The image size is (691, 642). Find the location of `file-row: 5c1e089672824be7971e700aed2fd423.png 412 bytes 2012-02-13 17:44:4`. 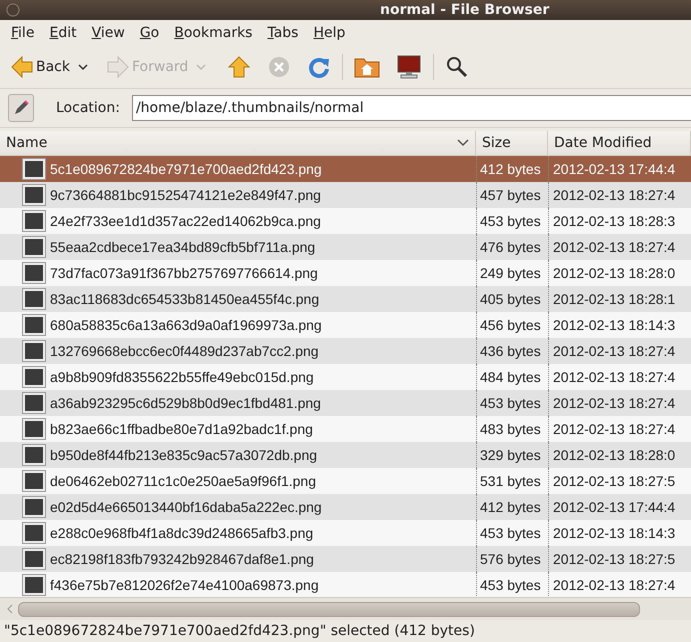

file-row: 5c1e089672824be7971e700aed2fd423.png 412 bytes 2012-02-13 17:44:4 is located at coordinates (345, 169).